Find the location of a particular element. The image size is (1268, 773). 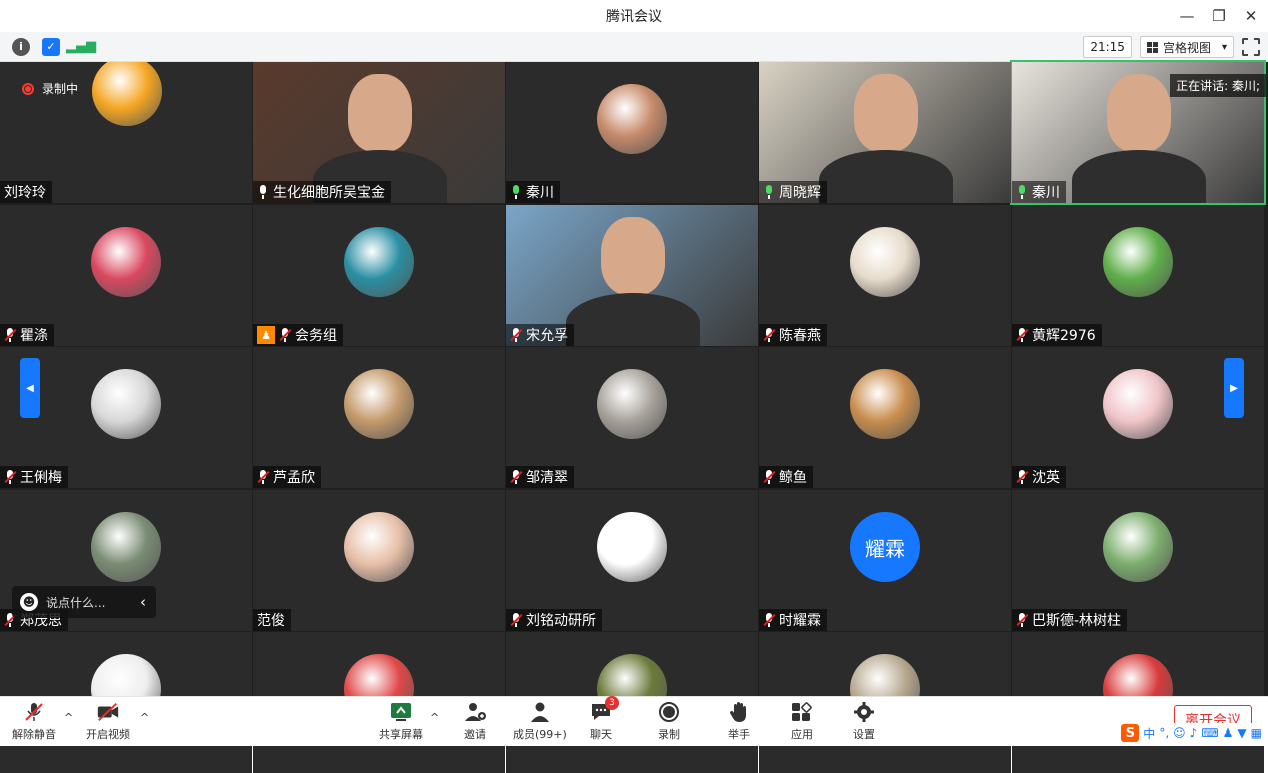

shield-icon: ✓ is located at coordinates (51, 46).